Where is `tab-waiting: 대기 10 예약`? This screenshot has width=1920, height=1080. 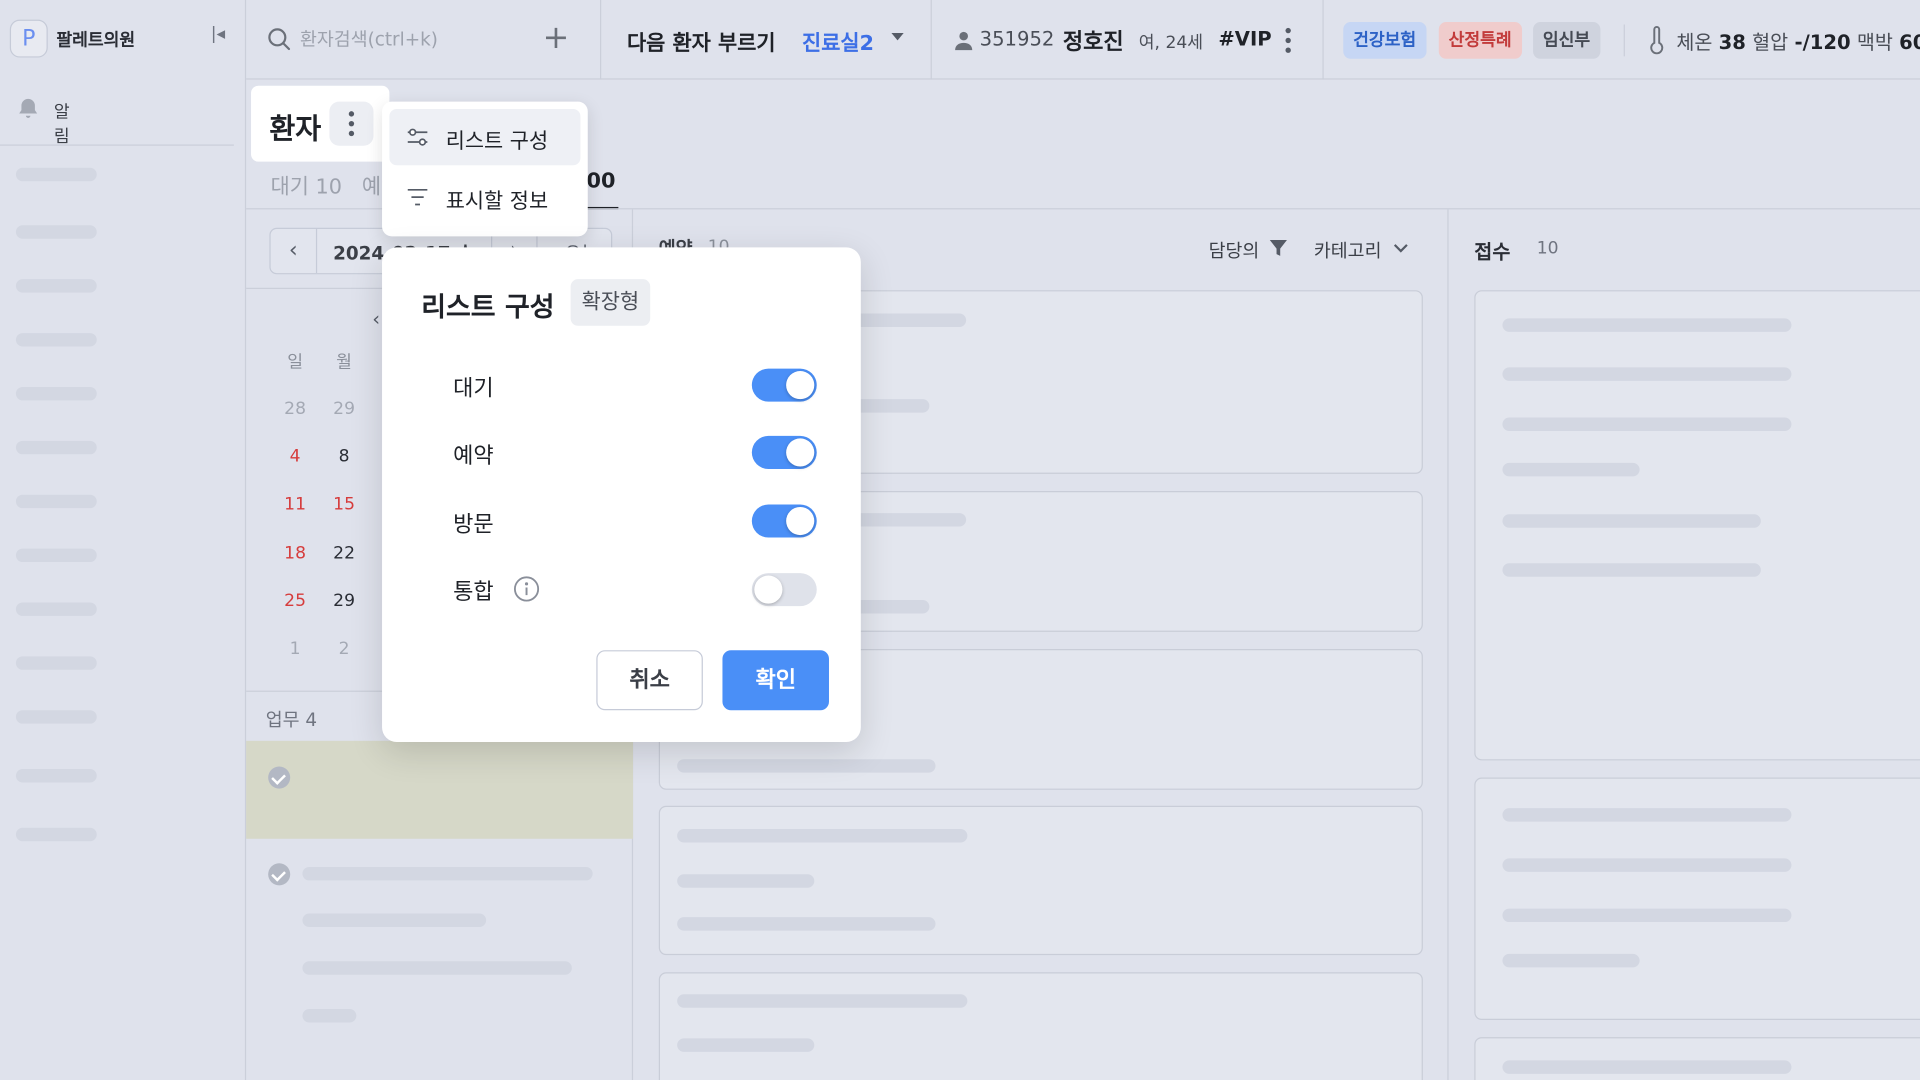
tab-waiting: 대기 10 예약 is located at coordinates (336, 184).